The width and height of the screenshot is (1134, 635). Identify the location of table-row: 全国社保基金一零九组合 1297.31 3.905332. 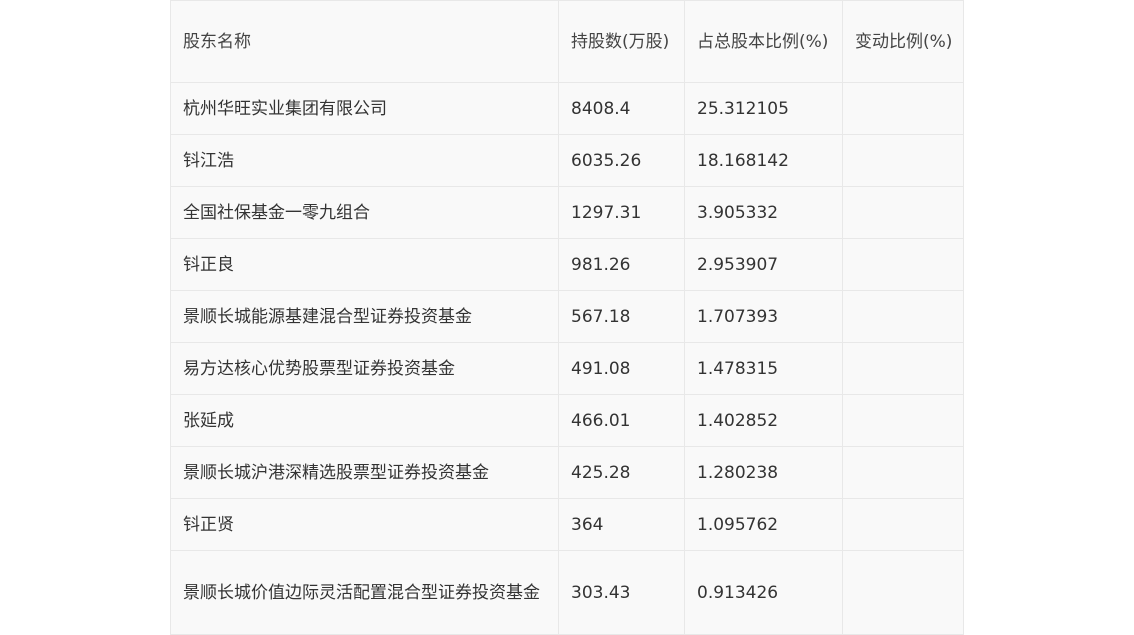
(567, 212).